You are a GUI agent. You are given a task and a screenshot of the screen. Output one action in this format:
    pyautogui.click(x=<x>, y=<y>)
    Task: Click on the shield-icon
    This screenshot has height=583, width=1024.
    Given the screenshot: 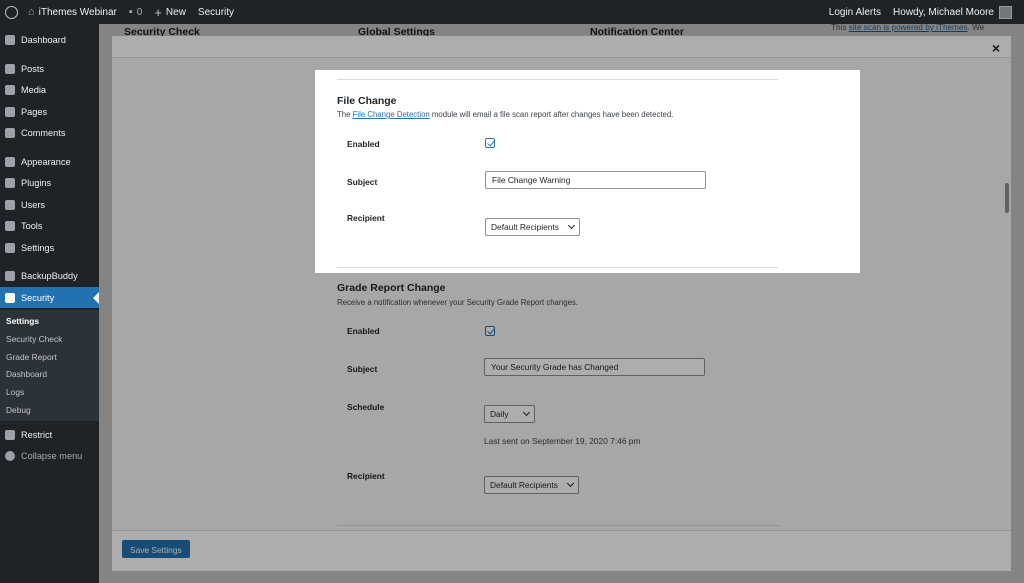 What is the action you would take?
    pyautogui.click(x=10, y=297)
    